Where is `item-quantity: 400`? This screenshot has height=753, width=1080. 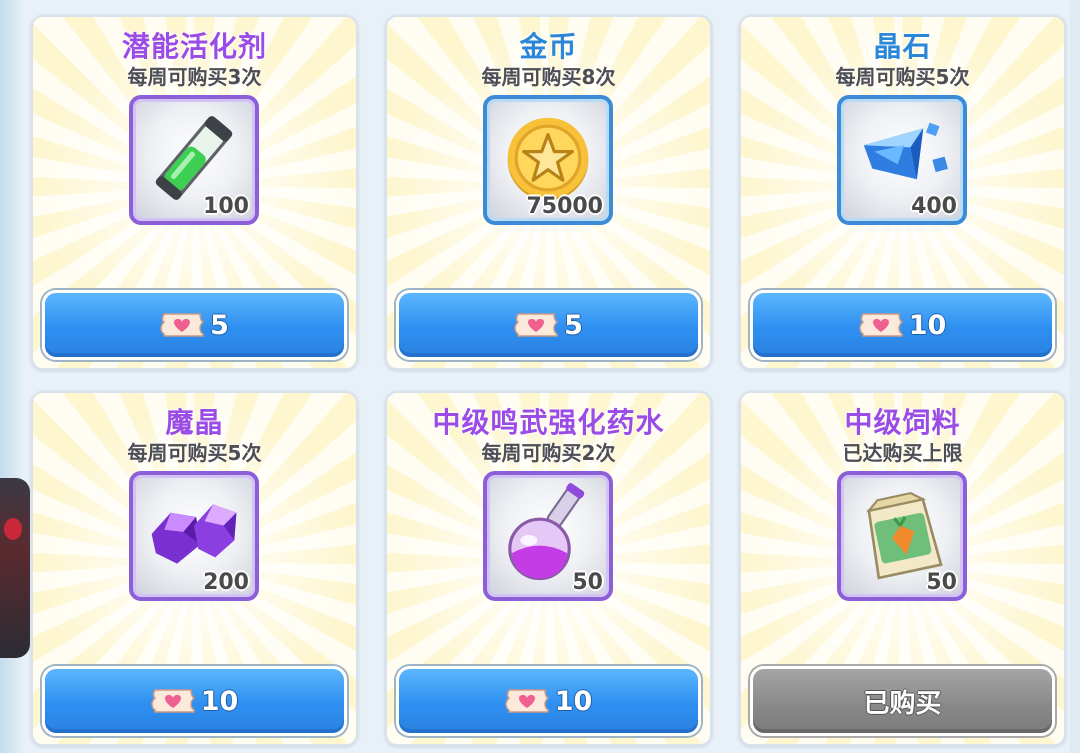 item-quantity: 400 is located at coordinates (934, 206).